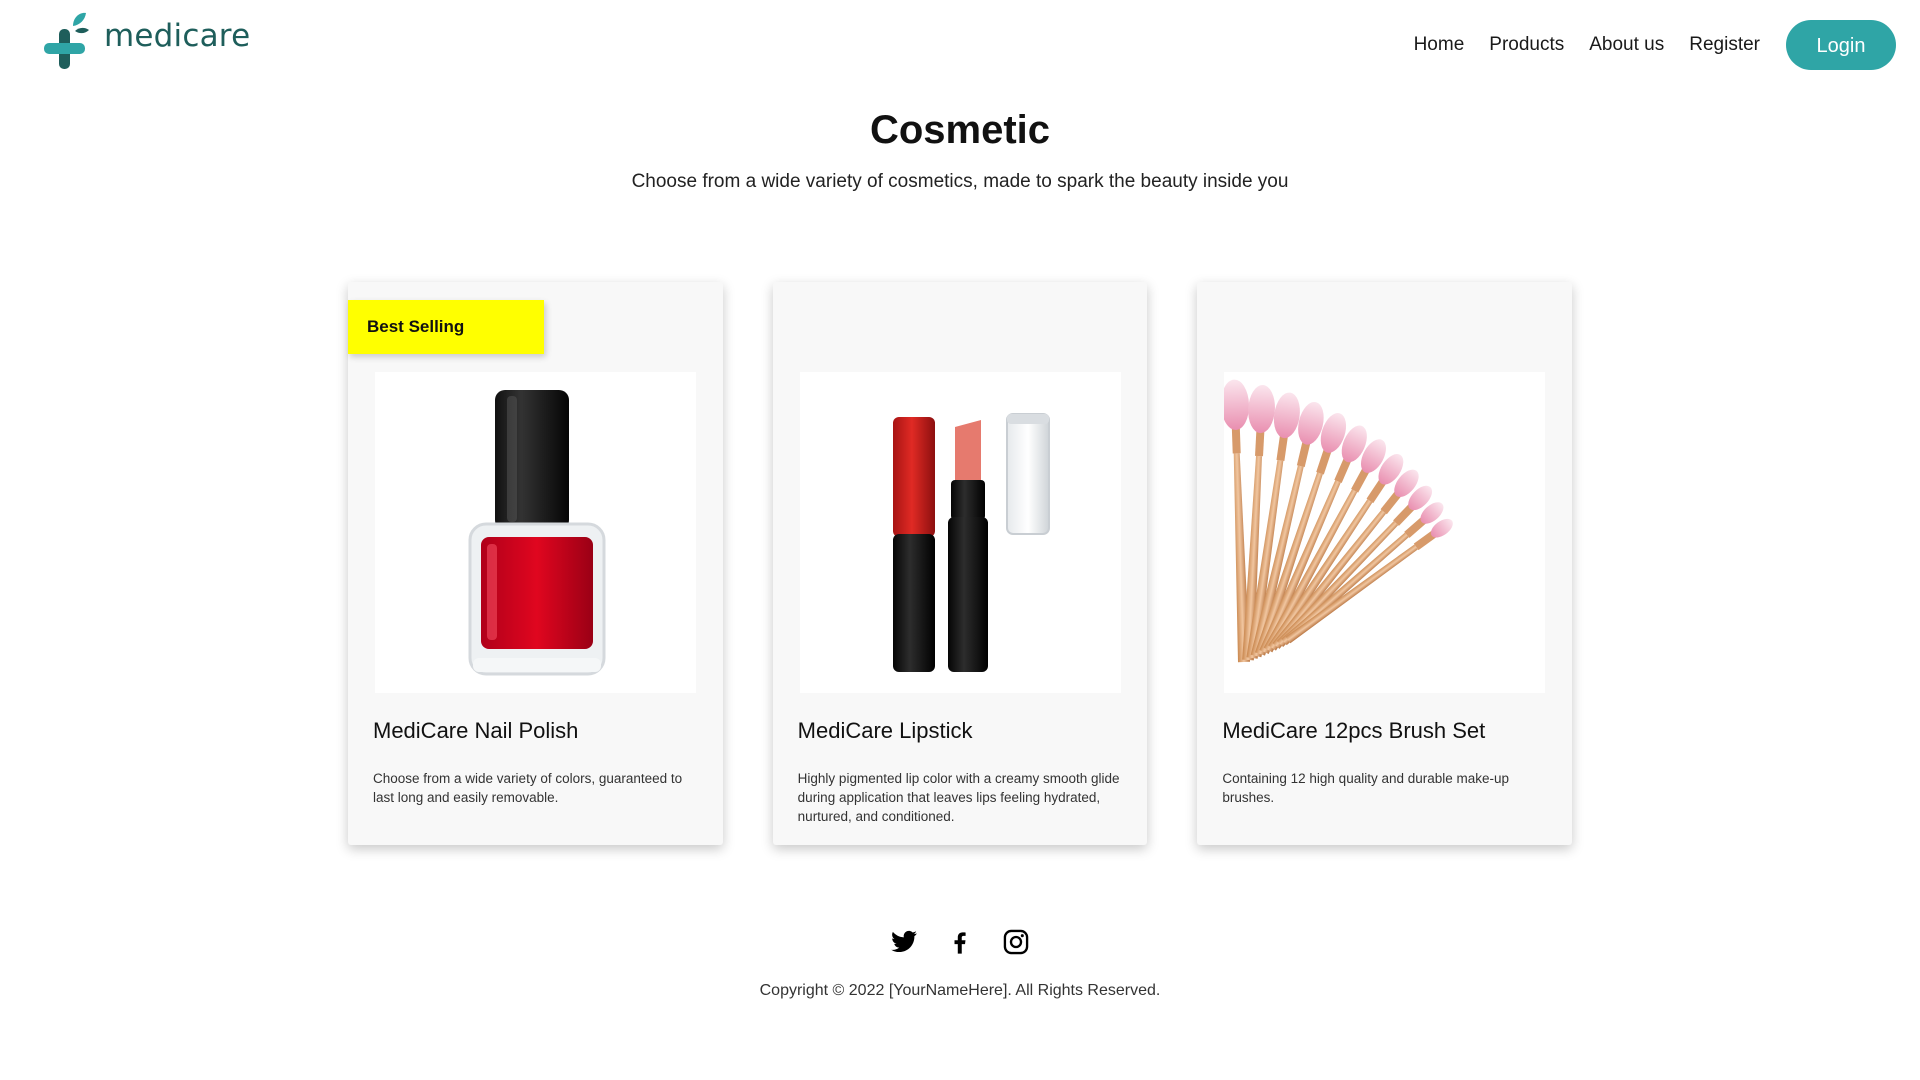  I want to click on nav-home: Home, so click(1439, 45).